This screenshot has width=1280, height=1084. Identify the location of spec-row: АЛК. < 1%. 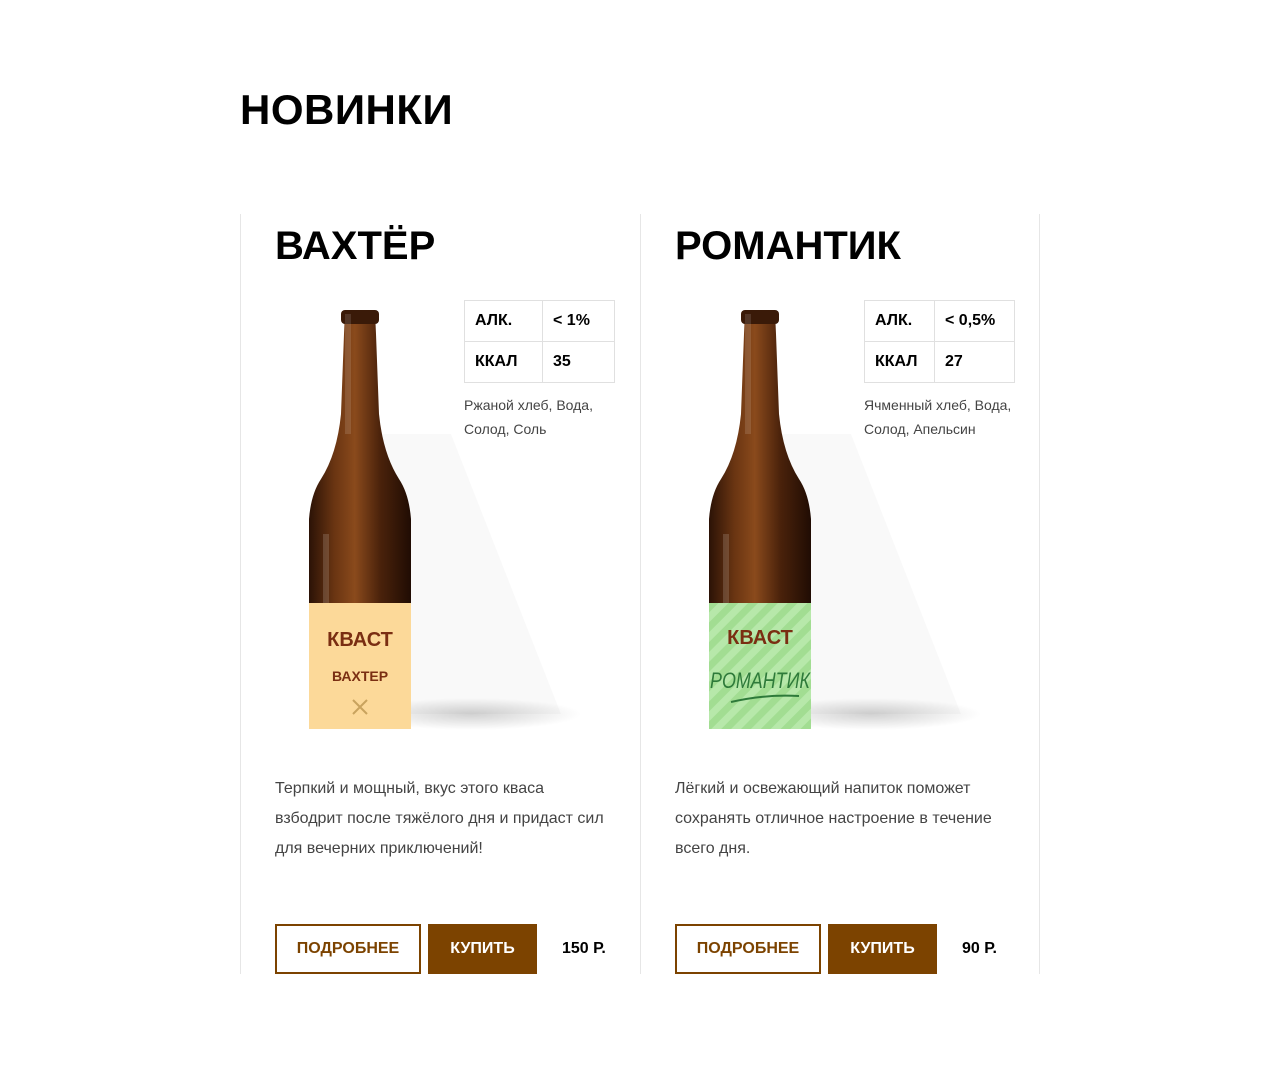
(539, 321).